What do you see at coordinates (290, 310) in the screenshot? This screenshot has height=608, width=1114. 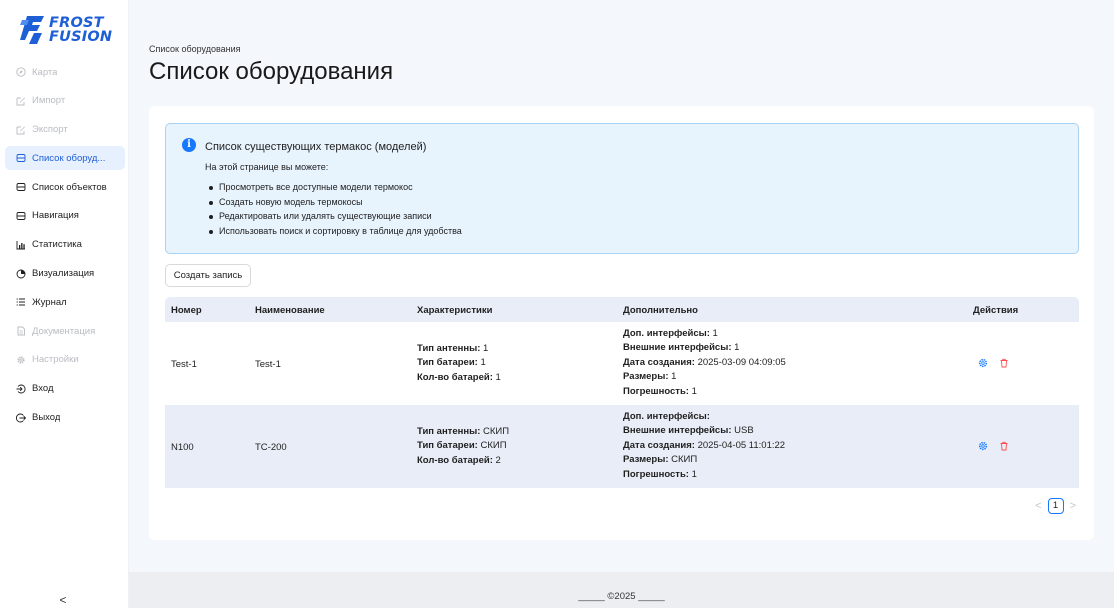 I see `column-header-name: Наименование` at bounding box center [290, 310].